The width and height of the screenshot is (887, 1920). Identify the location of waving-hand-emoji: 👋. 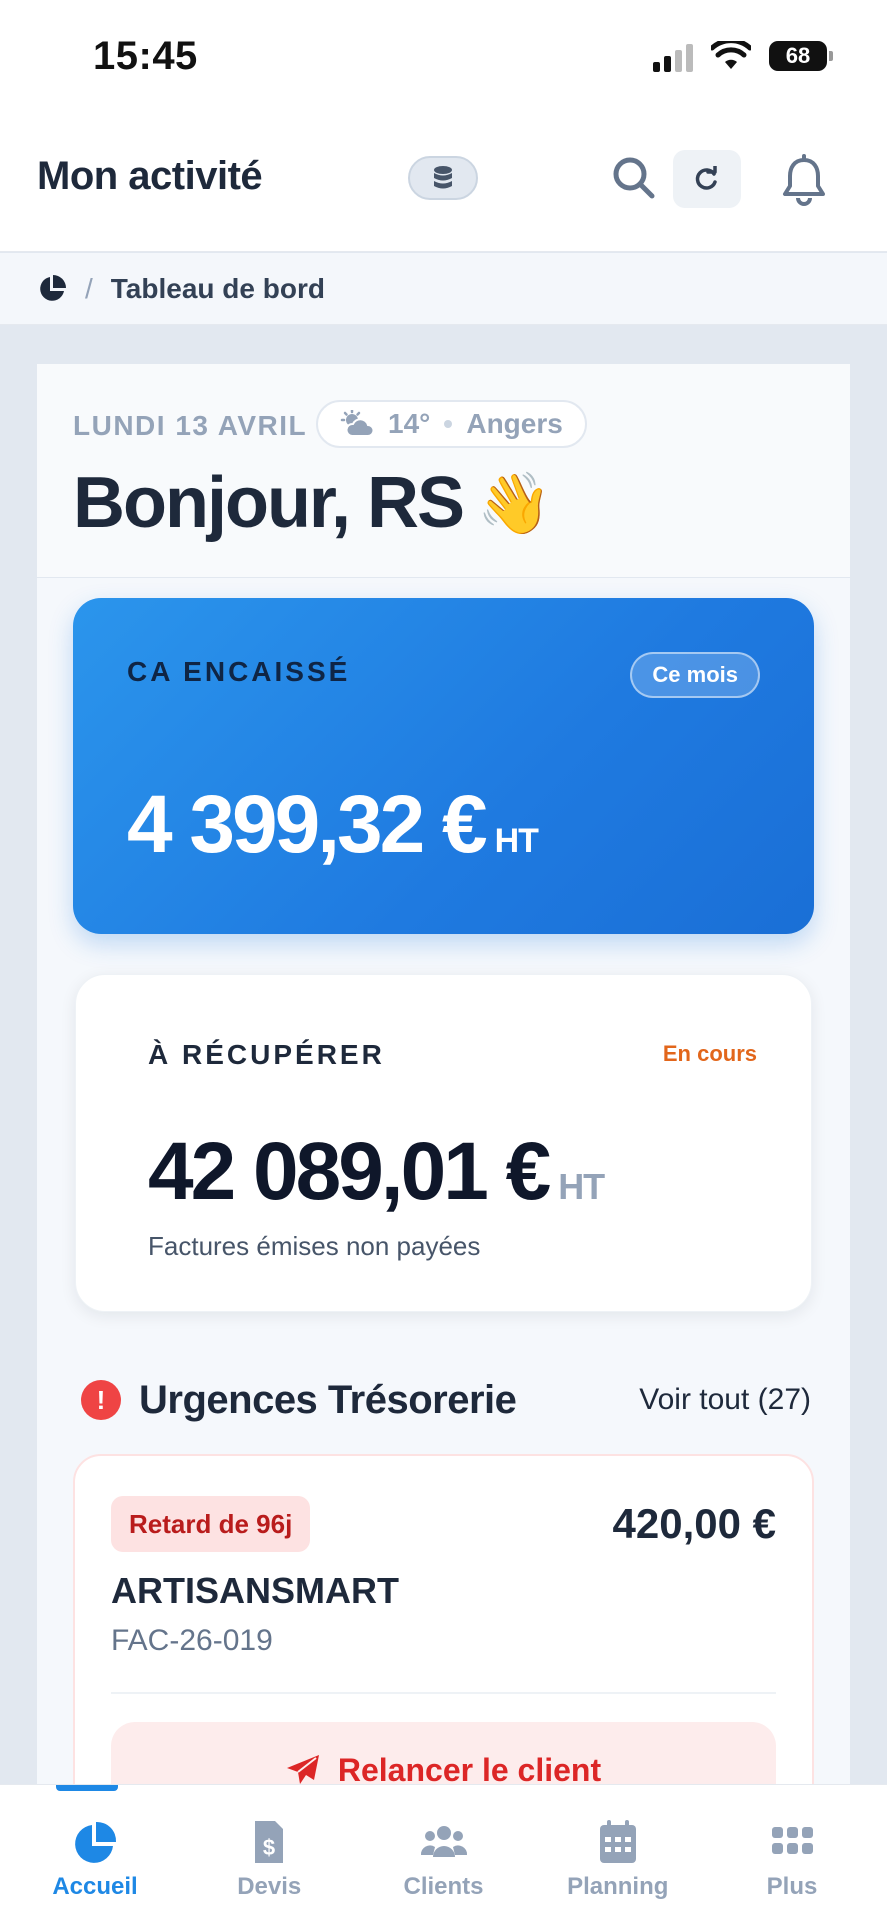
(514, 503).